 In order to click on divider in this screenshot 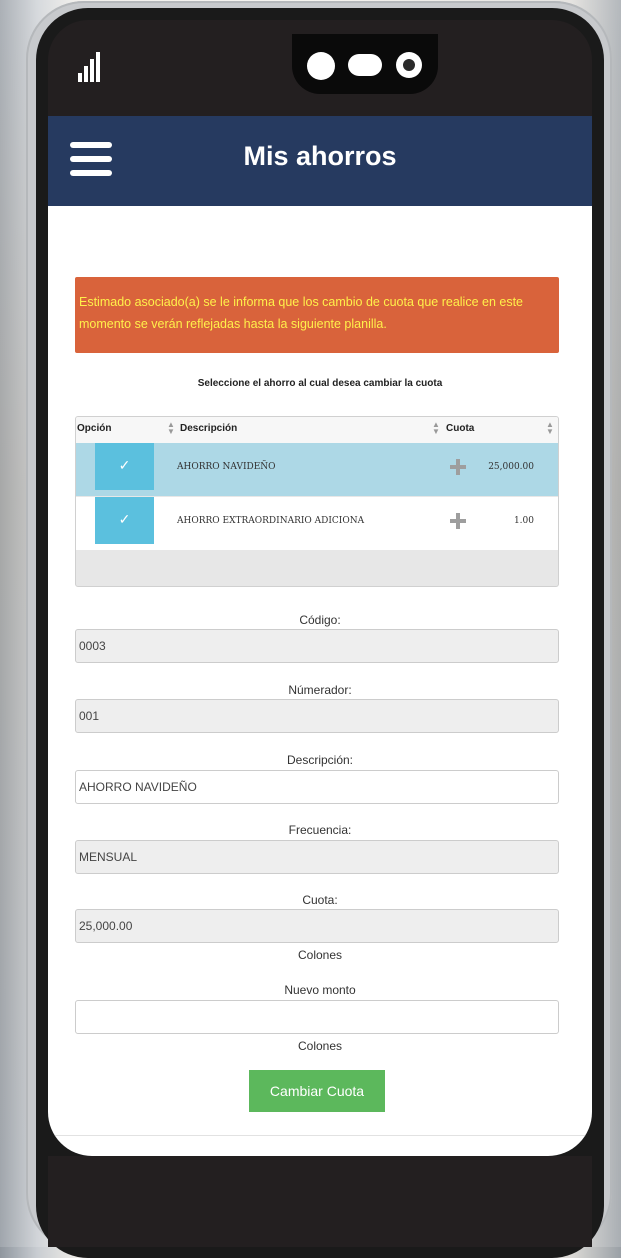, I will do `click(320, 1135)`.